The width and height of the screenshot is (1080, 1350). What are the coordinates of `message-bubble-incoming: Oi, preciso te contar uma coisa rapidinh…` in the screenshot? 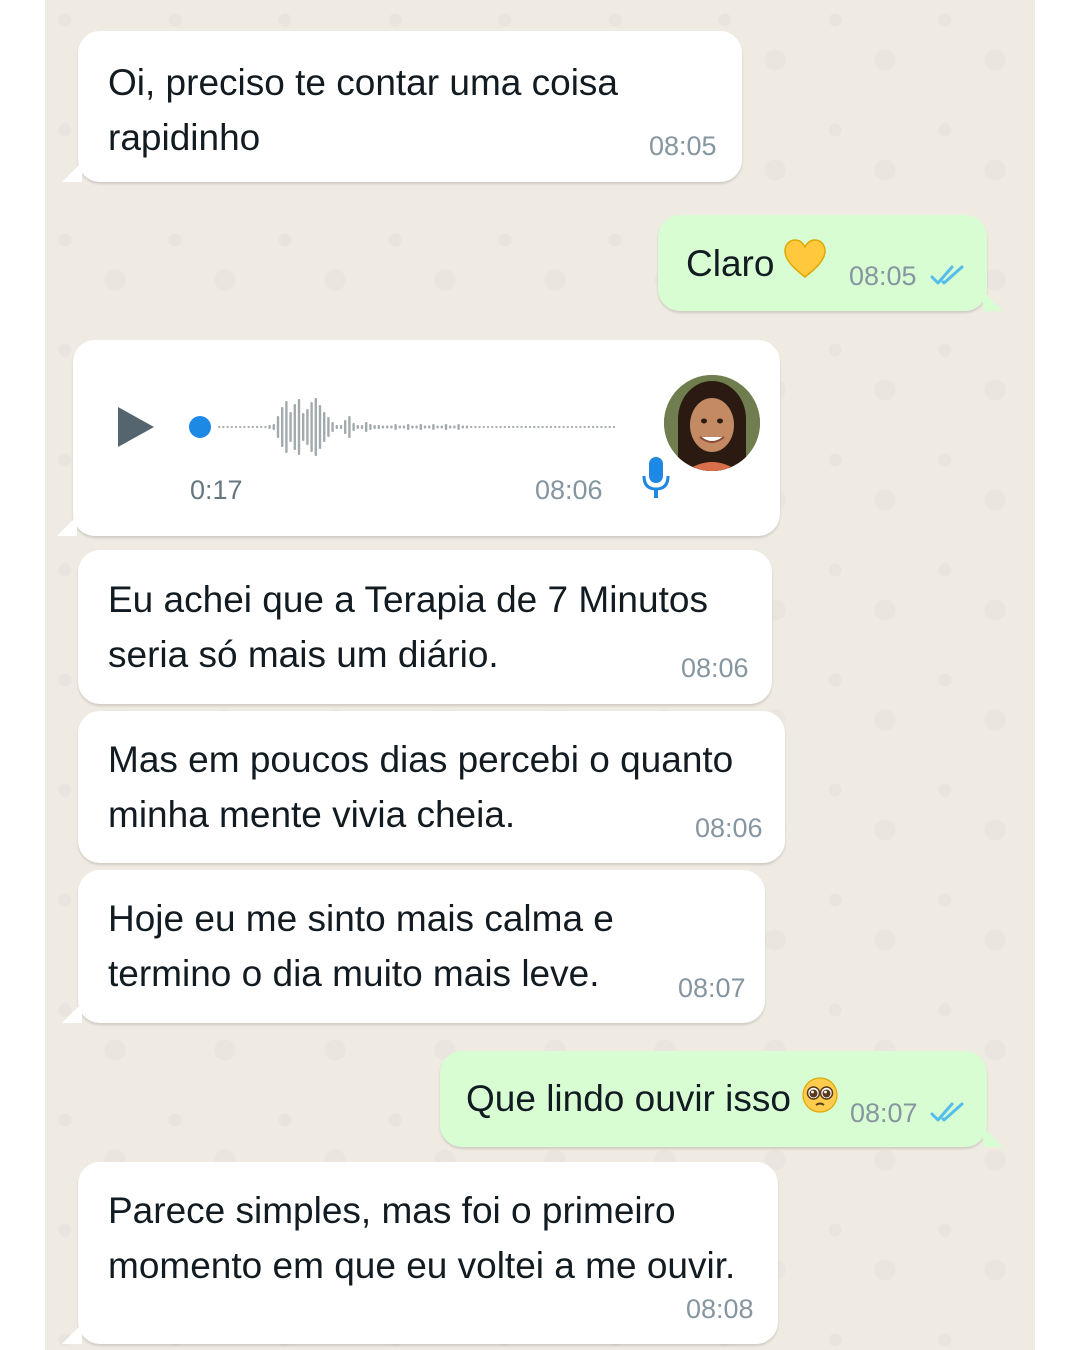 It's located at (402, 106).